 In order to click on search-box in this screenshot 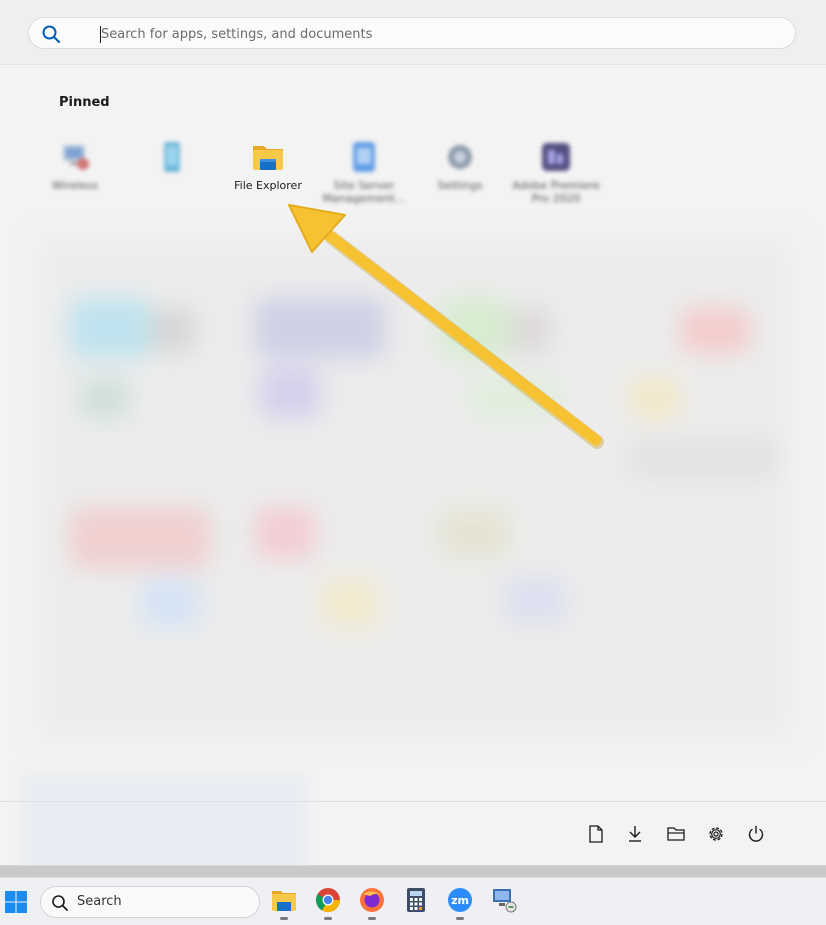, I will do `click(412, 33)`.